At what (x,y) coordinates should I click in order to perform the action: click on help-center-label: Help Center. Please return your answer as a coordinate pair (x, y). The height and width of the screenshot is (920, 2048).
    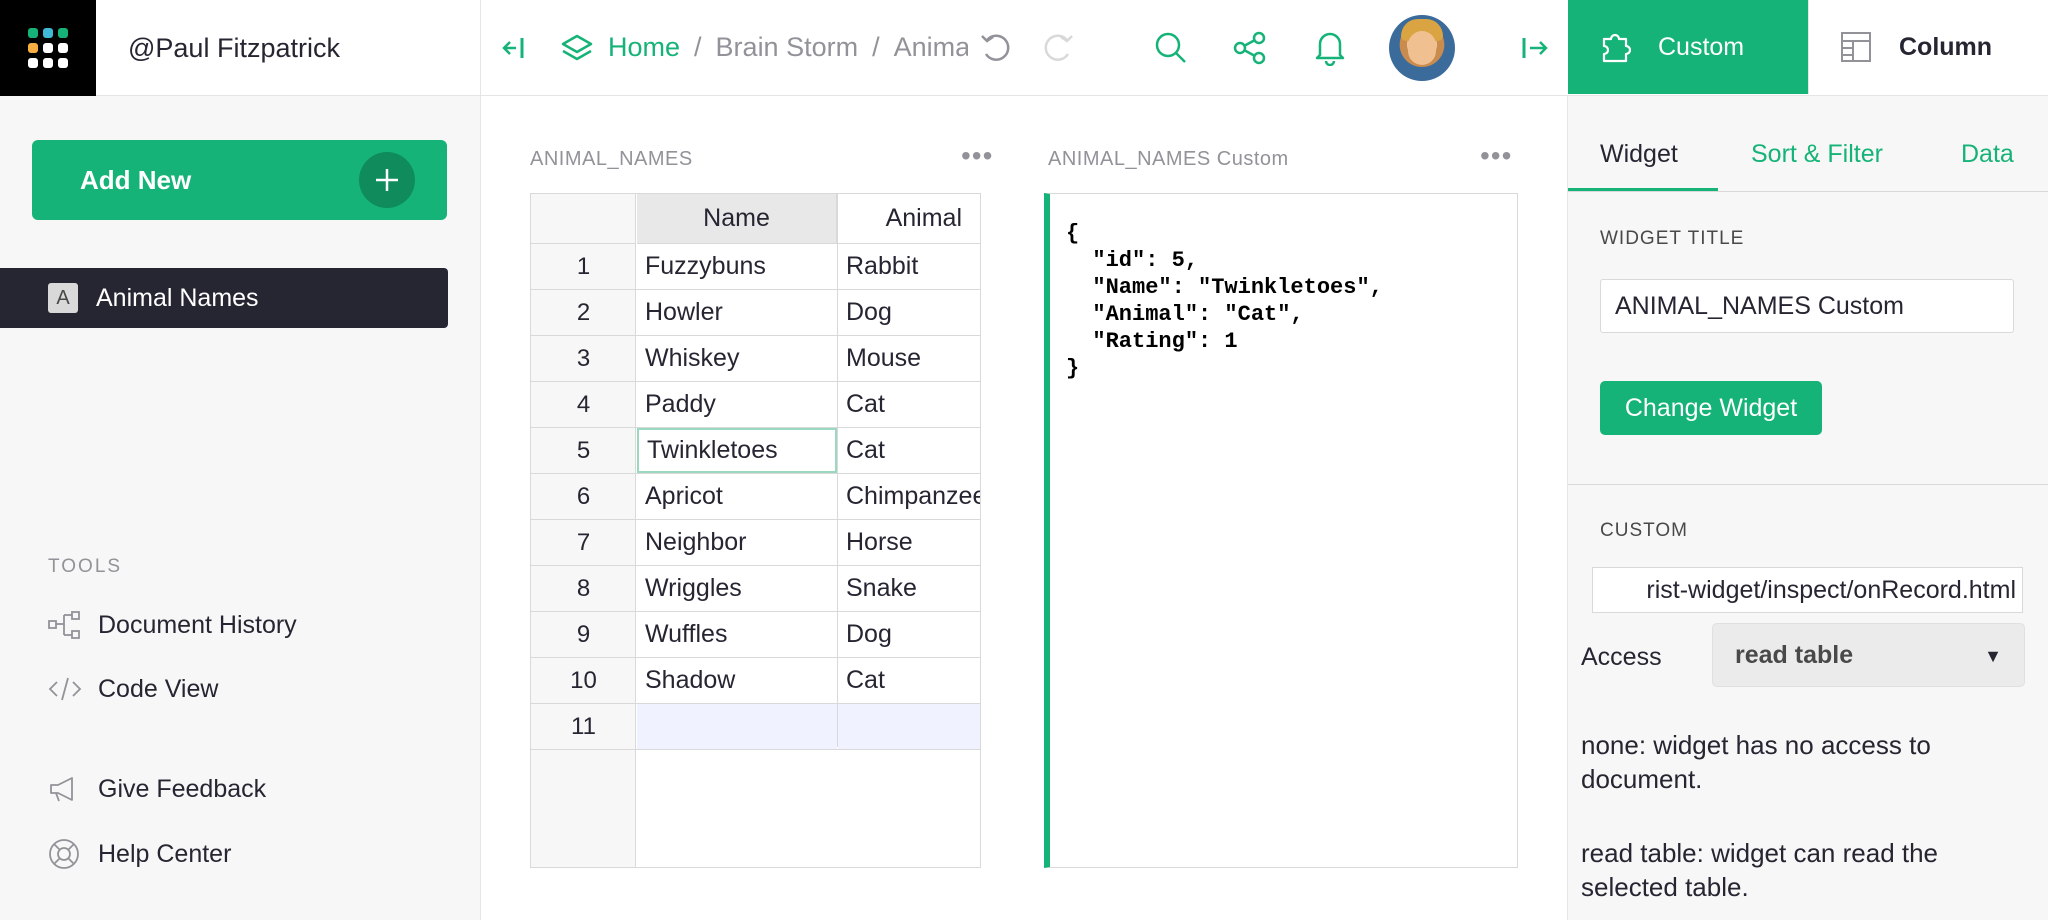
    Looking at the image, I should click on (165, 853).